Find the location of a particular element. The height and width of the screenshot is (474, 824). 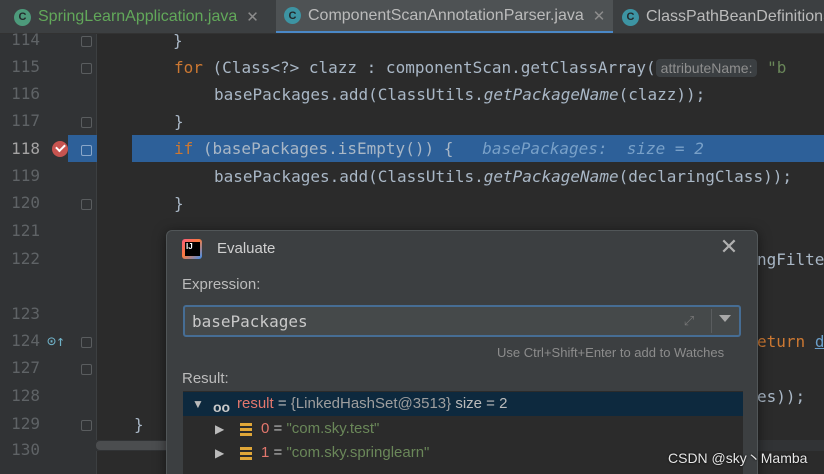

expression-input: basePackages ⤢ is located at coordinates (462, 321).